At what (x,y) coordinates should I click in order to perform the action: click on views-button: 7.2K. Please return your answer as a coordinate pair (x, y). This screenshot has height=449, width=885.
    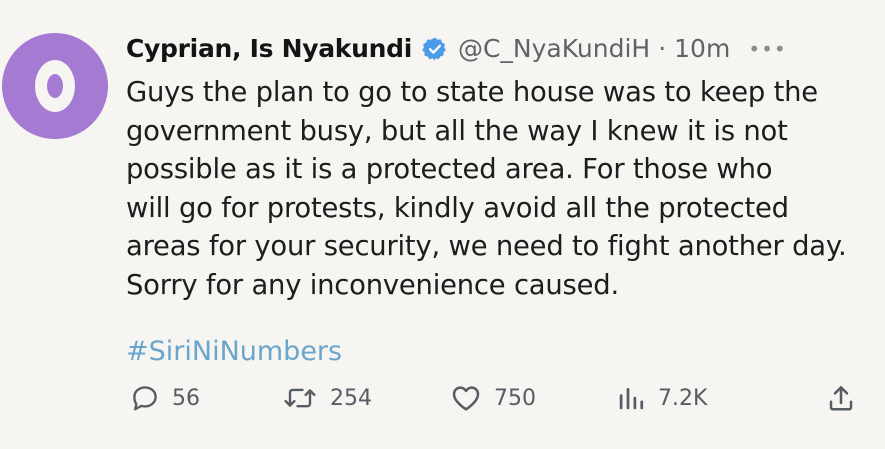
    Looking at the image, I should click on (661, 398).